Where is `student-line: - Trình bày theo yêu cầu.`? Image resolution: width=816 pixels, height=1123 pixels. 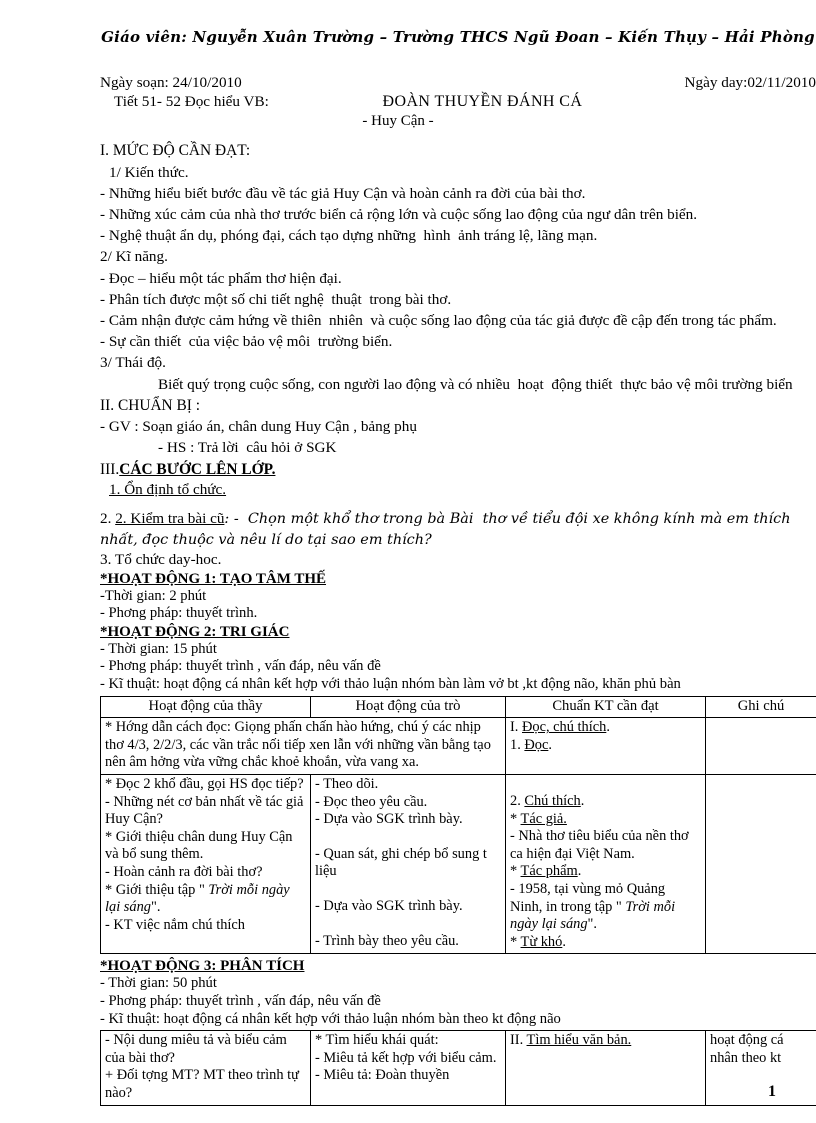
student-line: - Trình bày theo yêu cầu. is located at coordinates (387, 940).